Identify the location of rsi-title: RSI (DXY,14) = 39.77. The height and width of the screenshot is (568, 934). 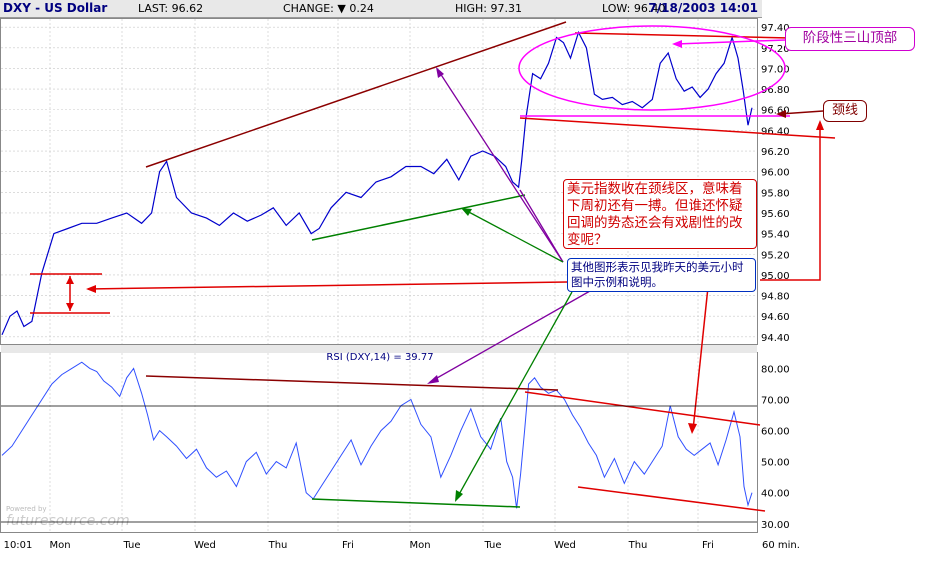
(379, 357).